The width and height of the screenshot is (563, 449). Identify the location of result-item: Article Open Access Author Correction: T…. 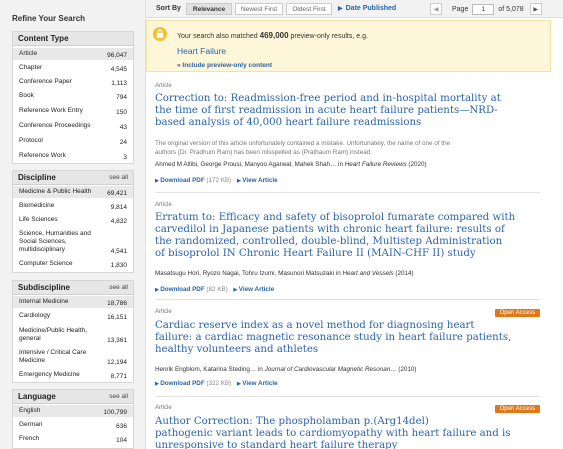
(347, 423).